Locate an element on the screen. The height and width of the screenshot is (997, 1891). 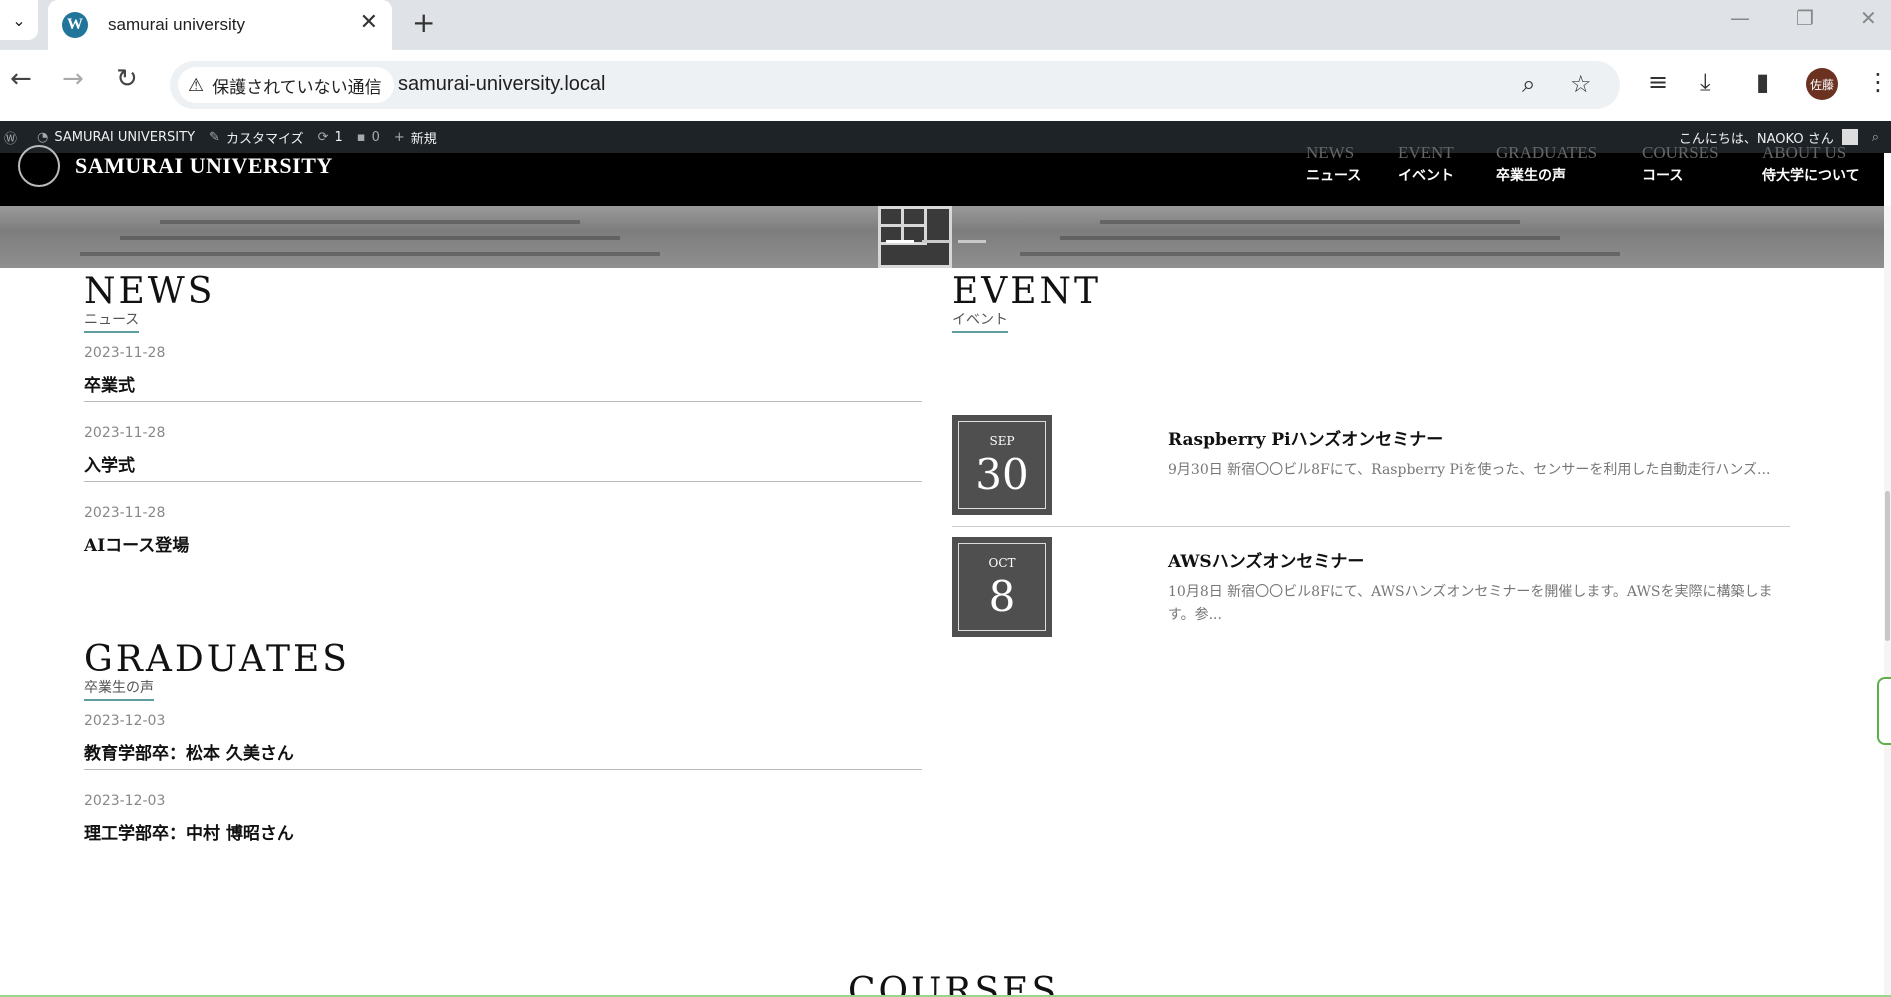
university-logo is located at coordinates (39, 166).